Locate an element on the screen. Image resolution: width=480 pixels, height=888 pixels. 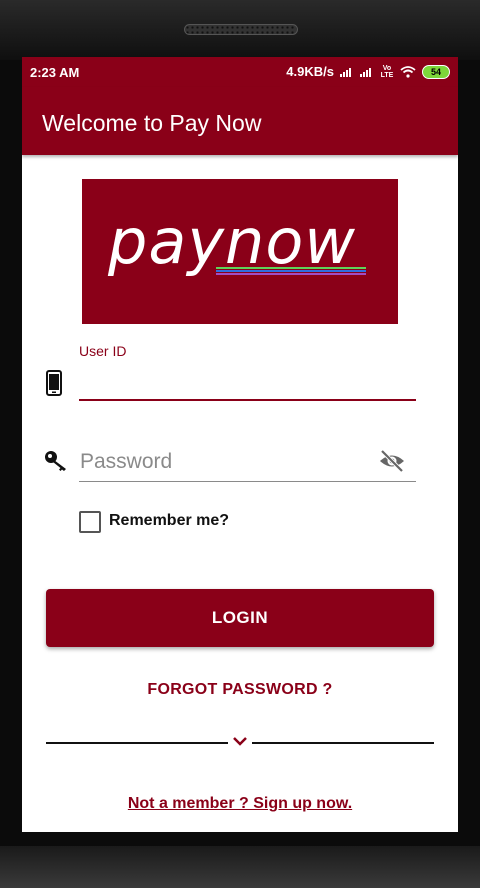
phone-bottom-bezel is located at coordinates (240, 867).